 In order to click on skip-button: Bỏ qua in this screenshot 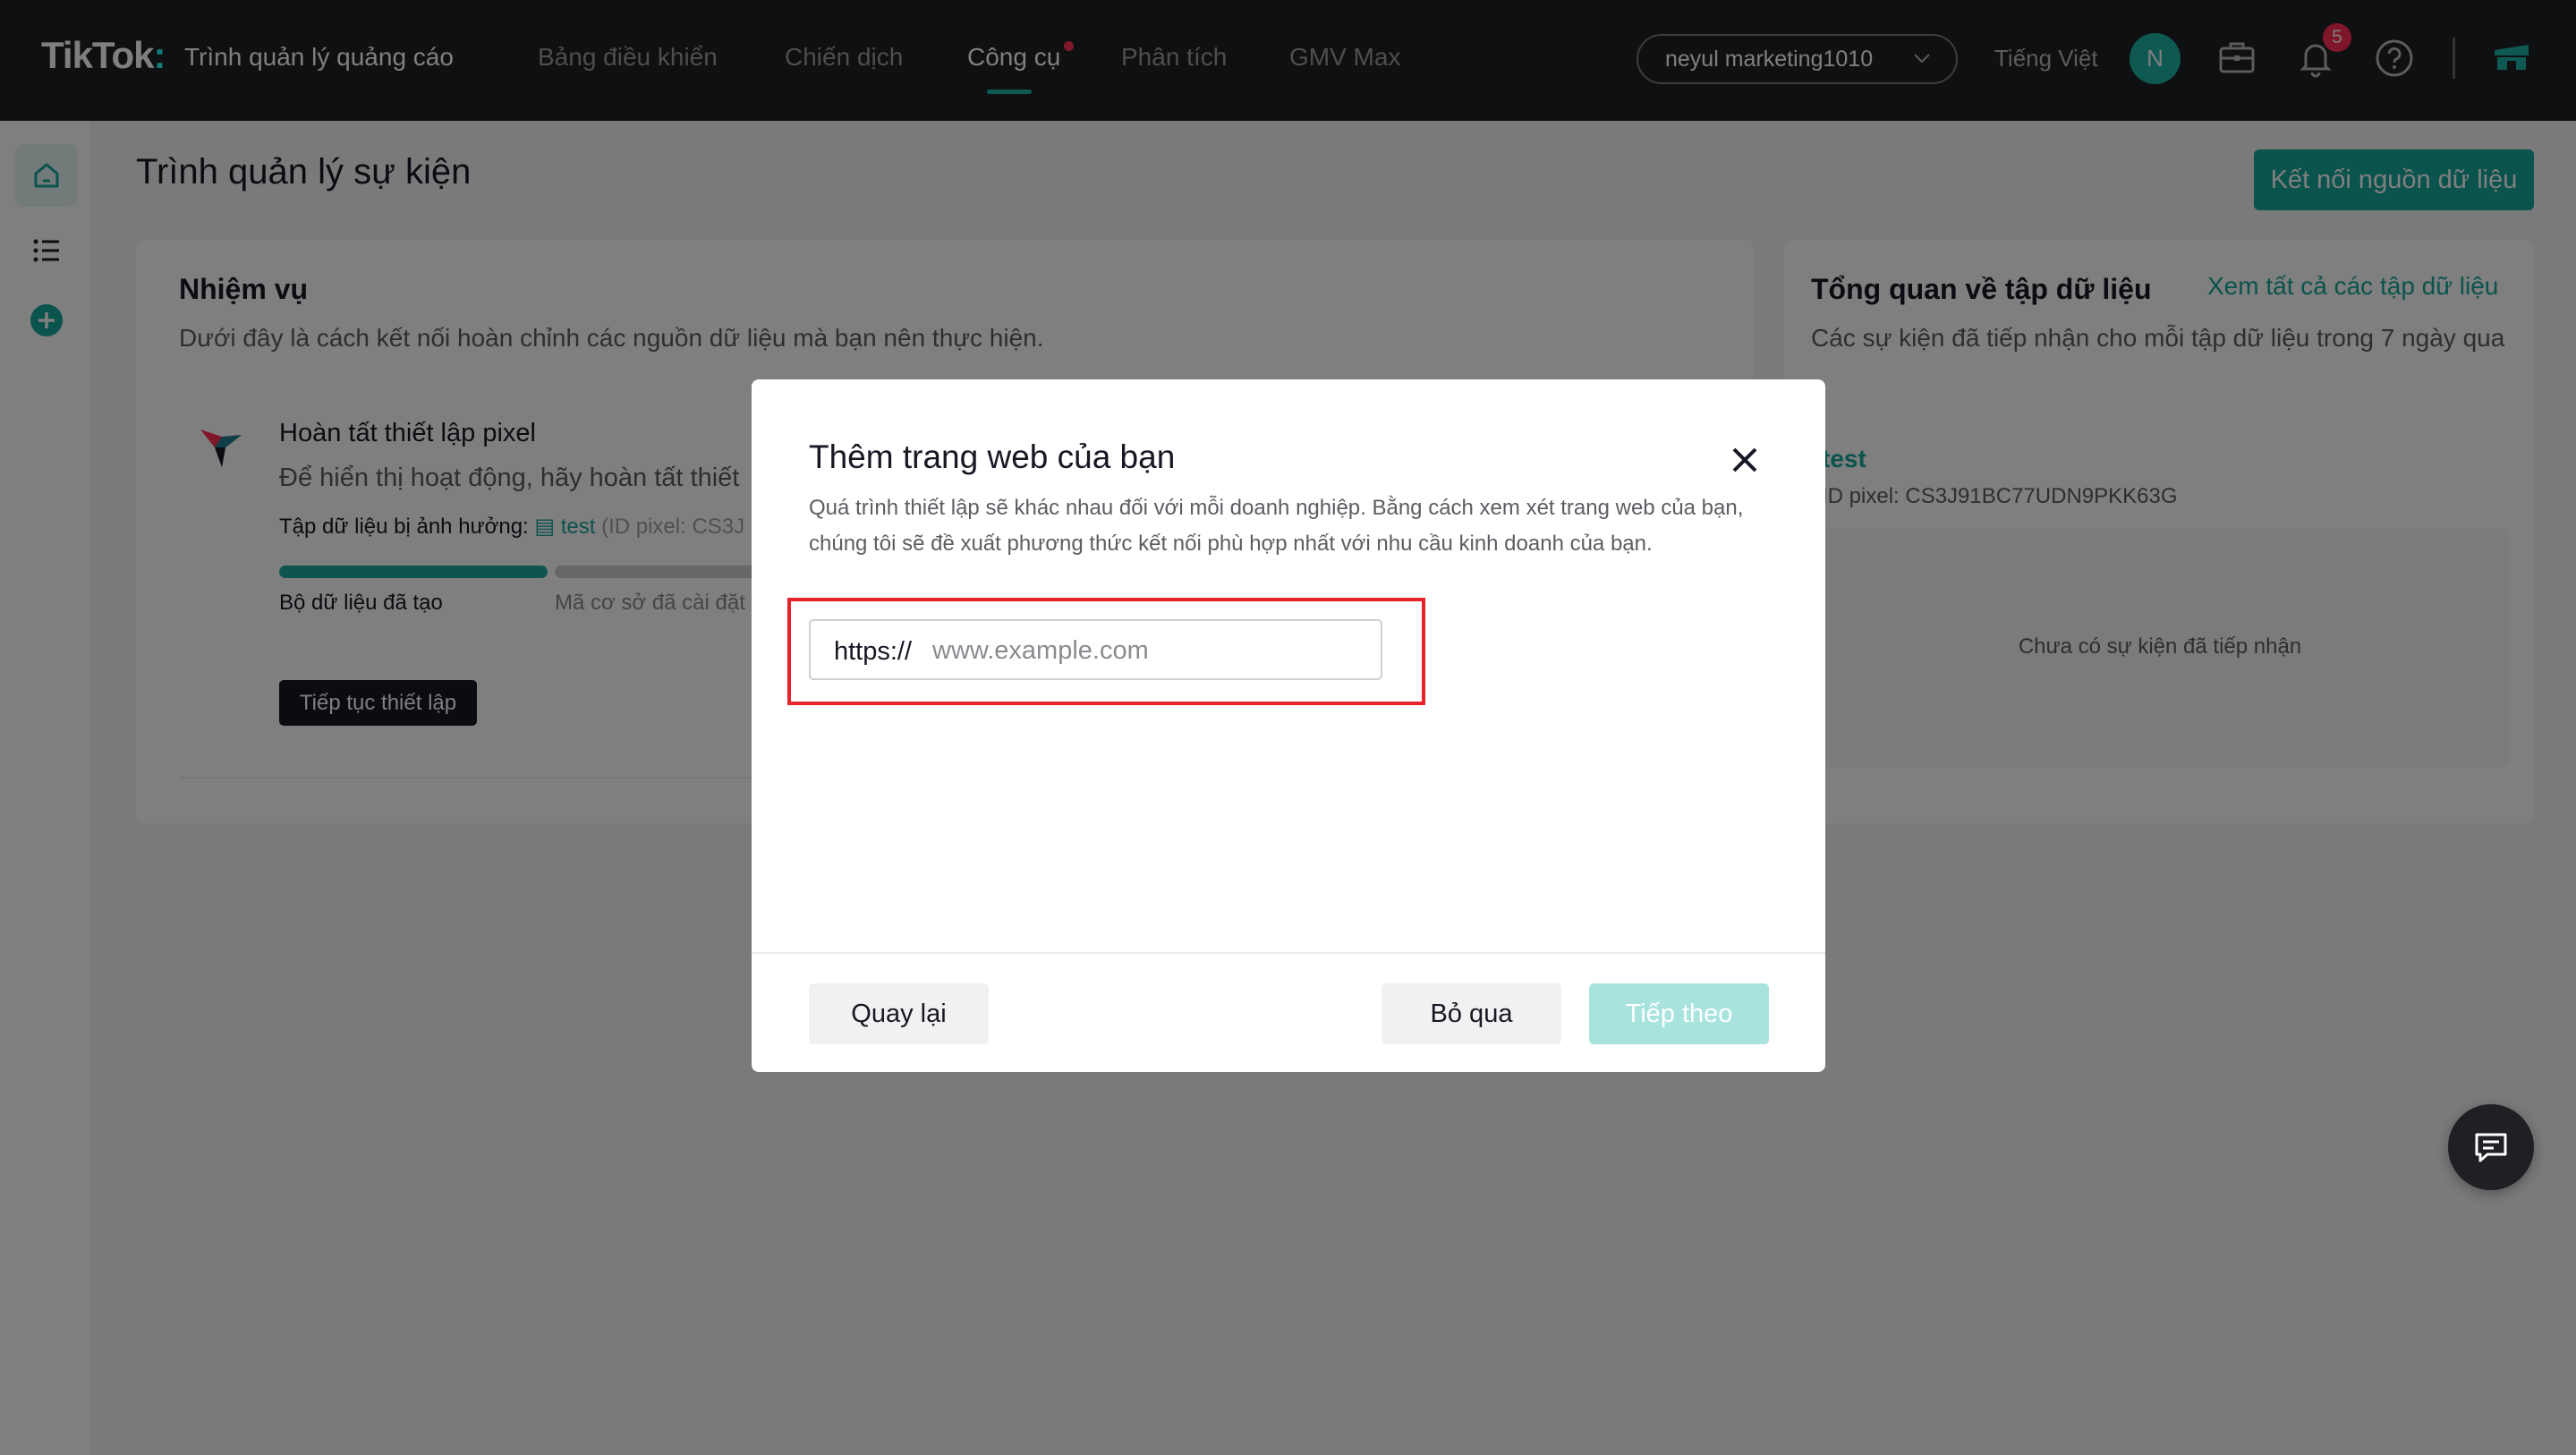, I will do `click(1471, 1013)`.